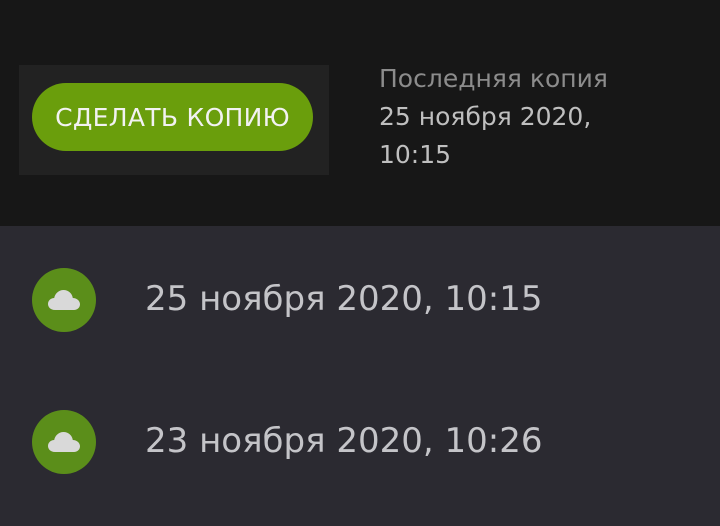  Describe the element at coordinates (172, 117) in the screenshot. I see `make-backup-button: СДЕЛАТЬ КОПИЮ` at that location.